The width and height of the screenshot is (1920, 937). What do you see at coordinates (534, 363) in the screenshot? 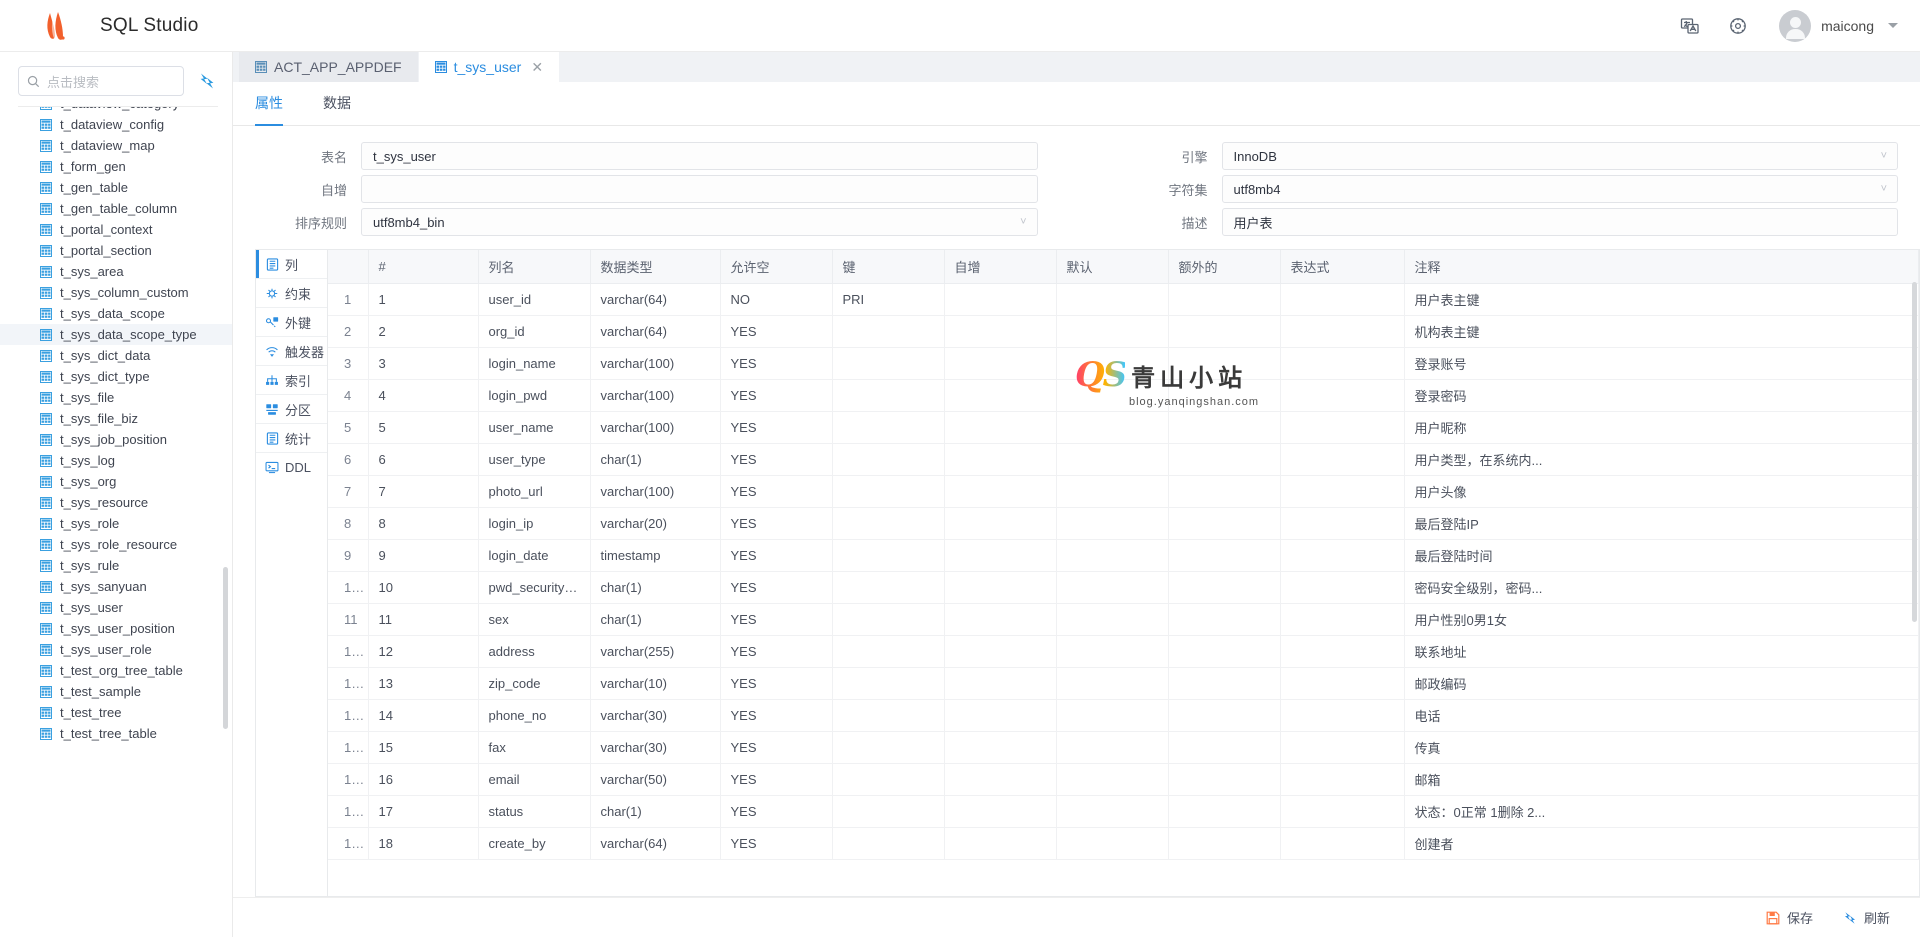
I see `grid-cell: login_name` at bounding box center [534, 363].